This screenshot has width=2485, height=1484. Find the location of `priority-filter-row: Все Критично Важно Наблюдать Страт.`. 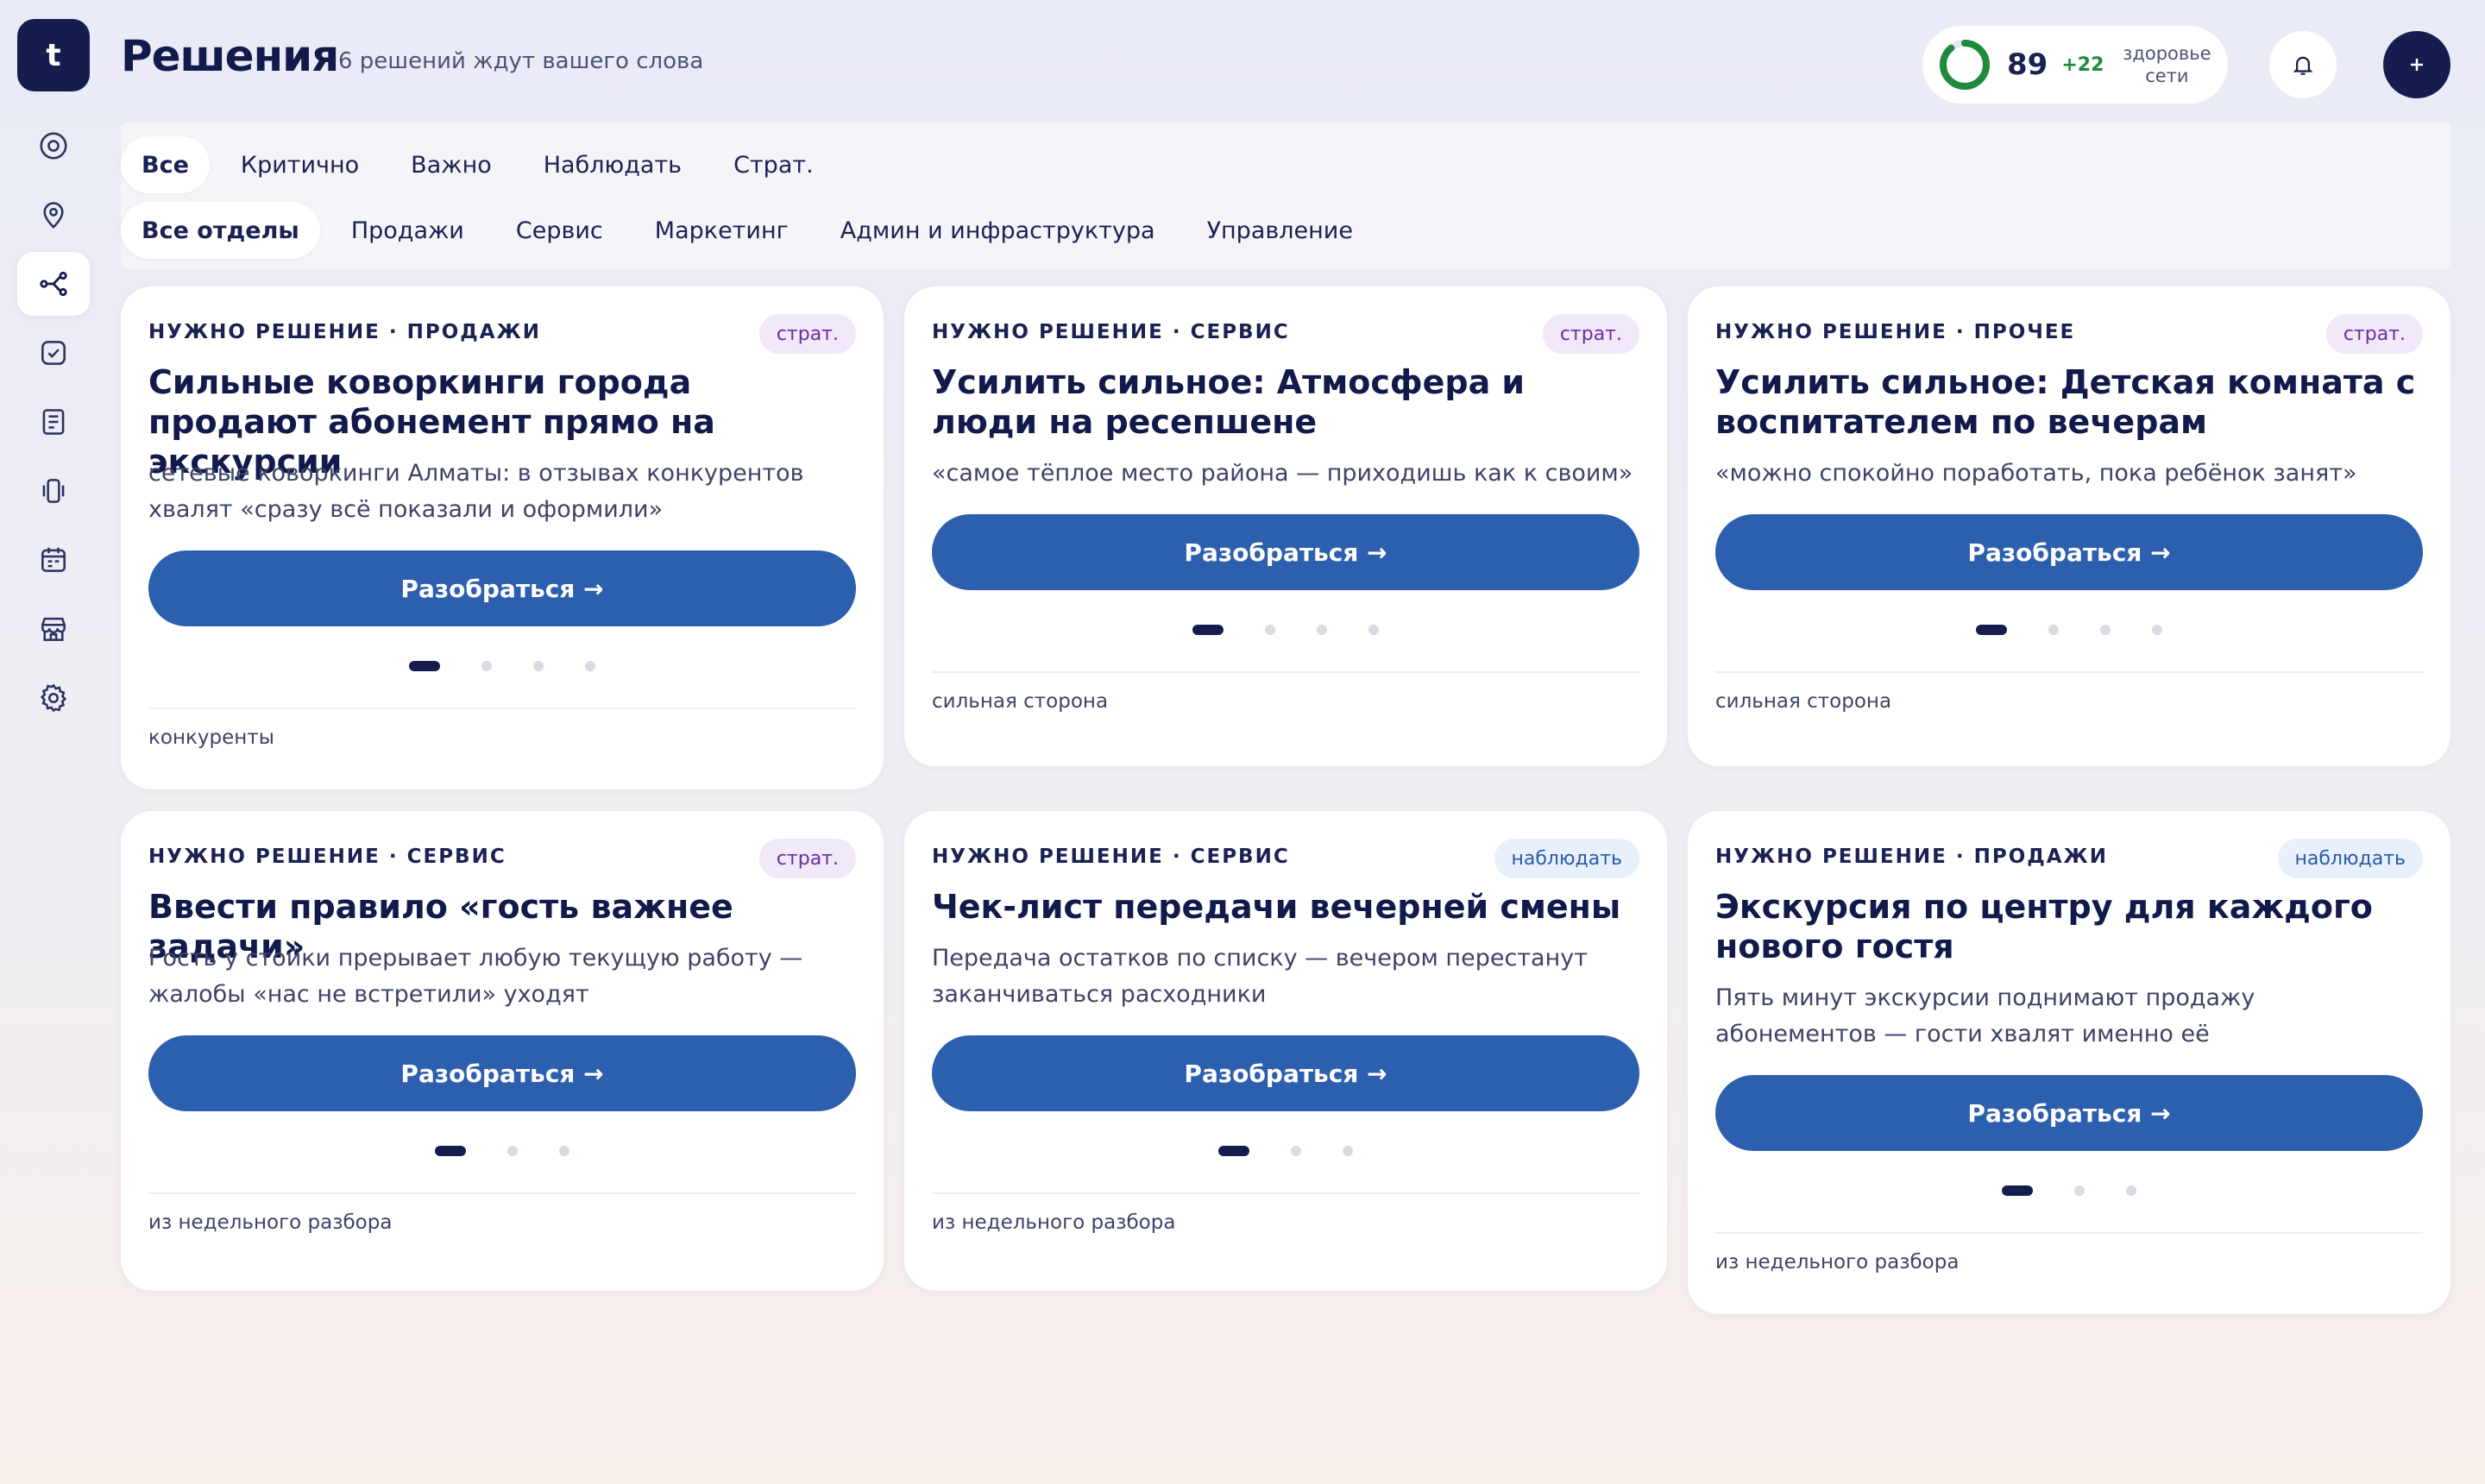

priority-filter-row: Все Критично Важно Наблюдать Страт. is located at coordinates (483, 164).